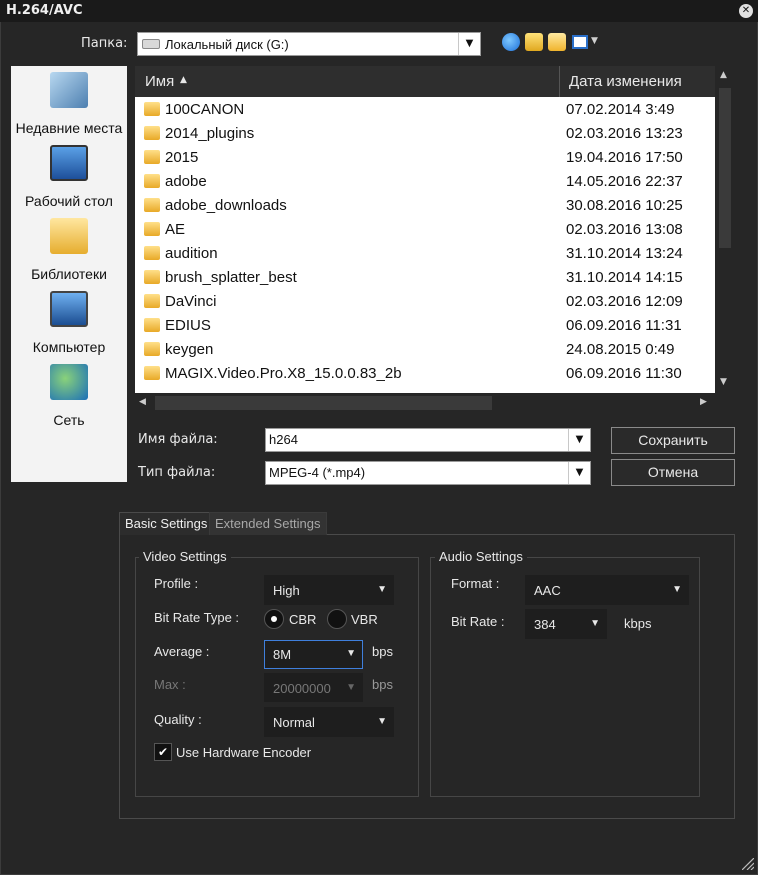  I want to click on place-label: Библиотеки, so click(69, 274).